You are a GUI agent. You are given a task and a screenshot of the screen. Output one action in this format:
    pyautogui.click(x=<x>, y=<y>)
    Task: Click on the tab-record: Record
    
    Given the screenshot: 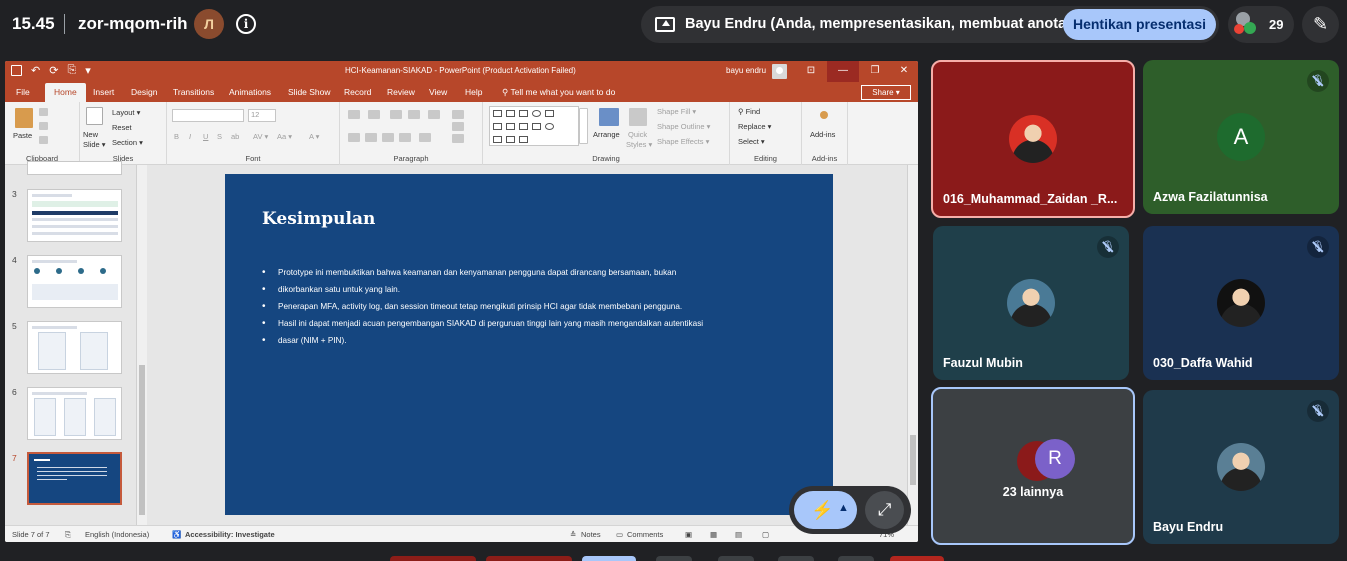 What is the action you would take?
    pyautogui.click(x=357, y=92)
    